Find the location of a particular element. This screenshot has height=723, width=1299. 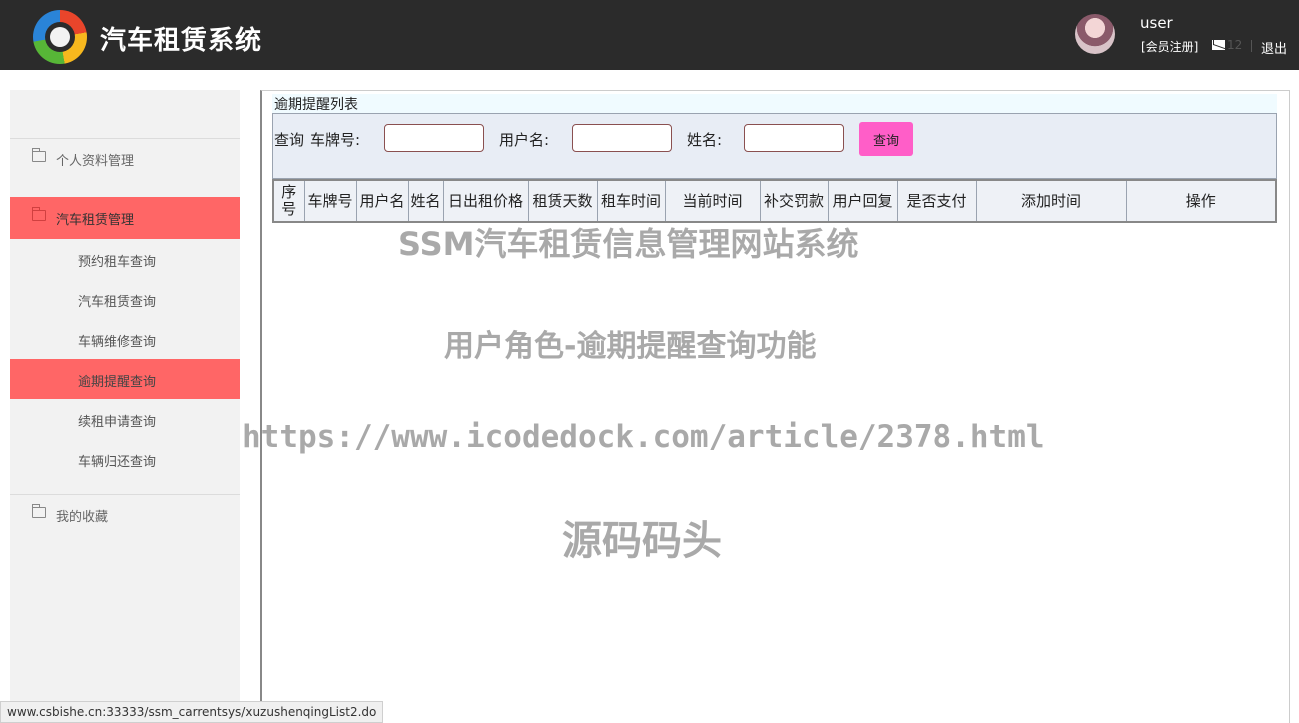

sidebar-item-rental-query: 汽车租赁查询 is located at coordinates (125, 299).